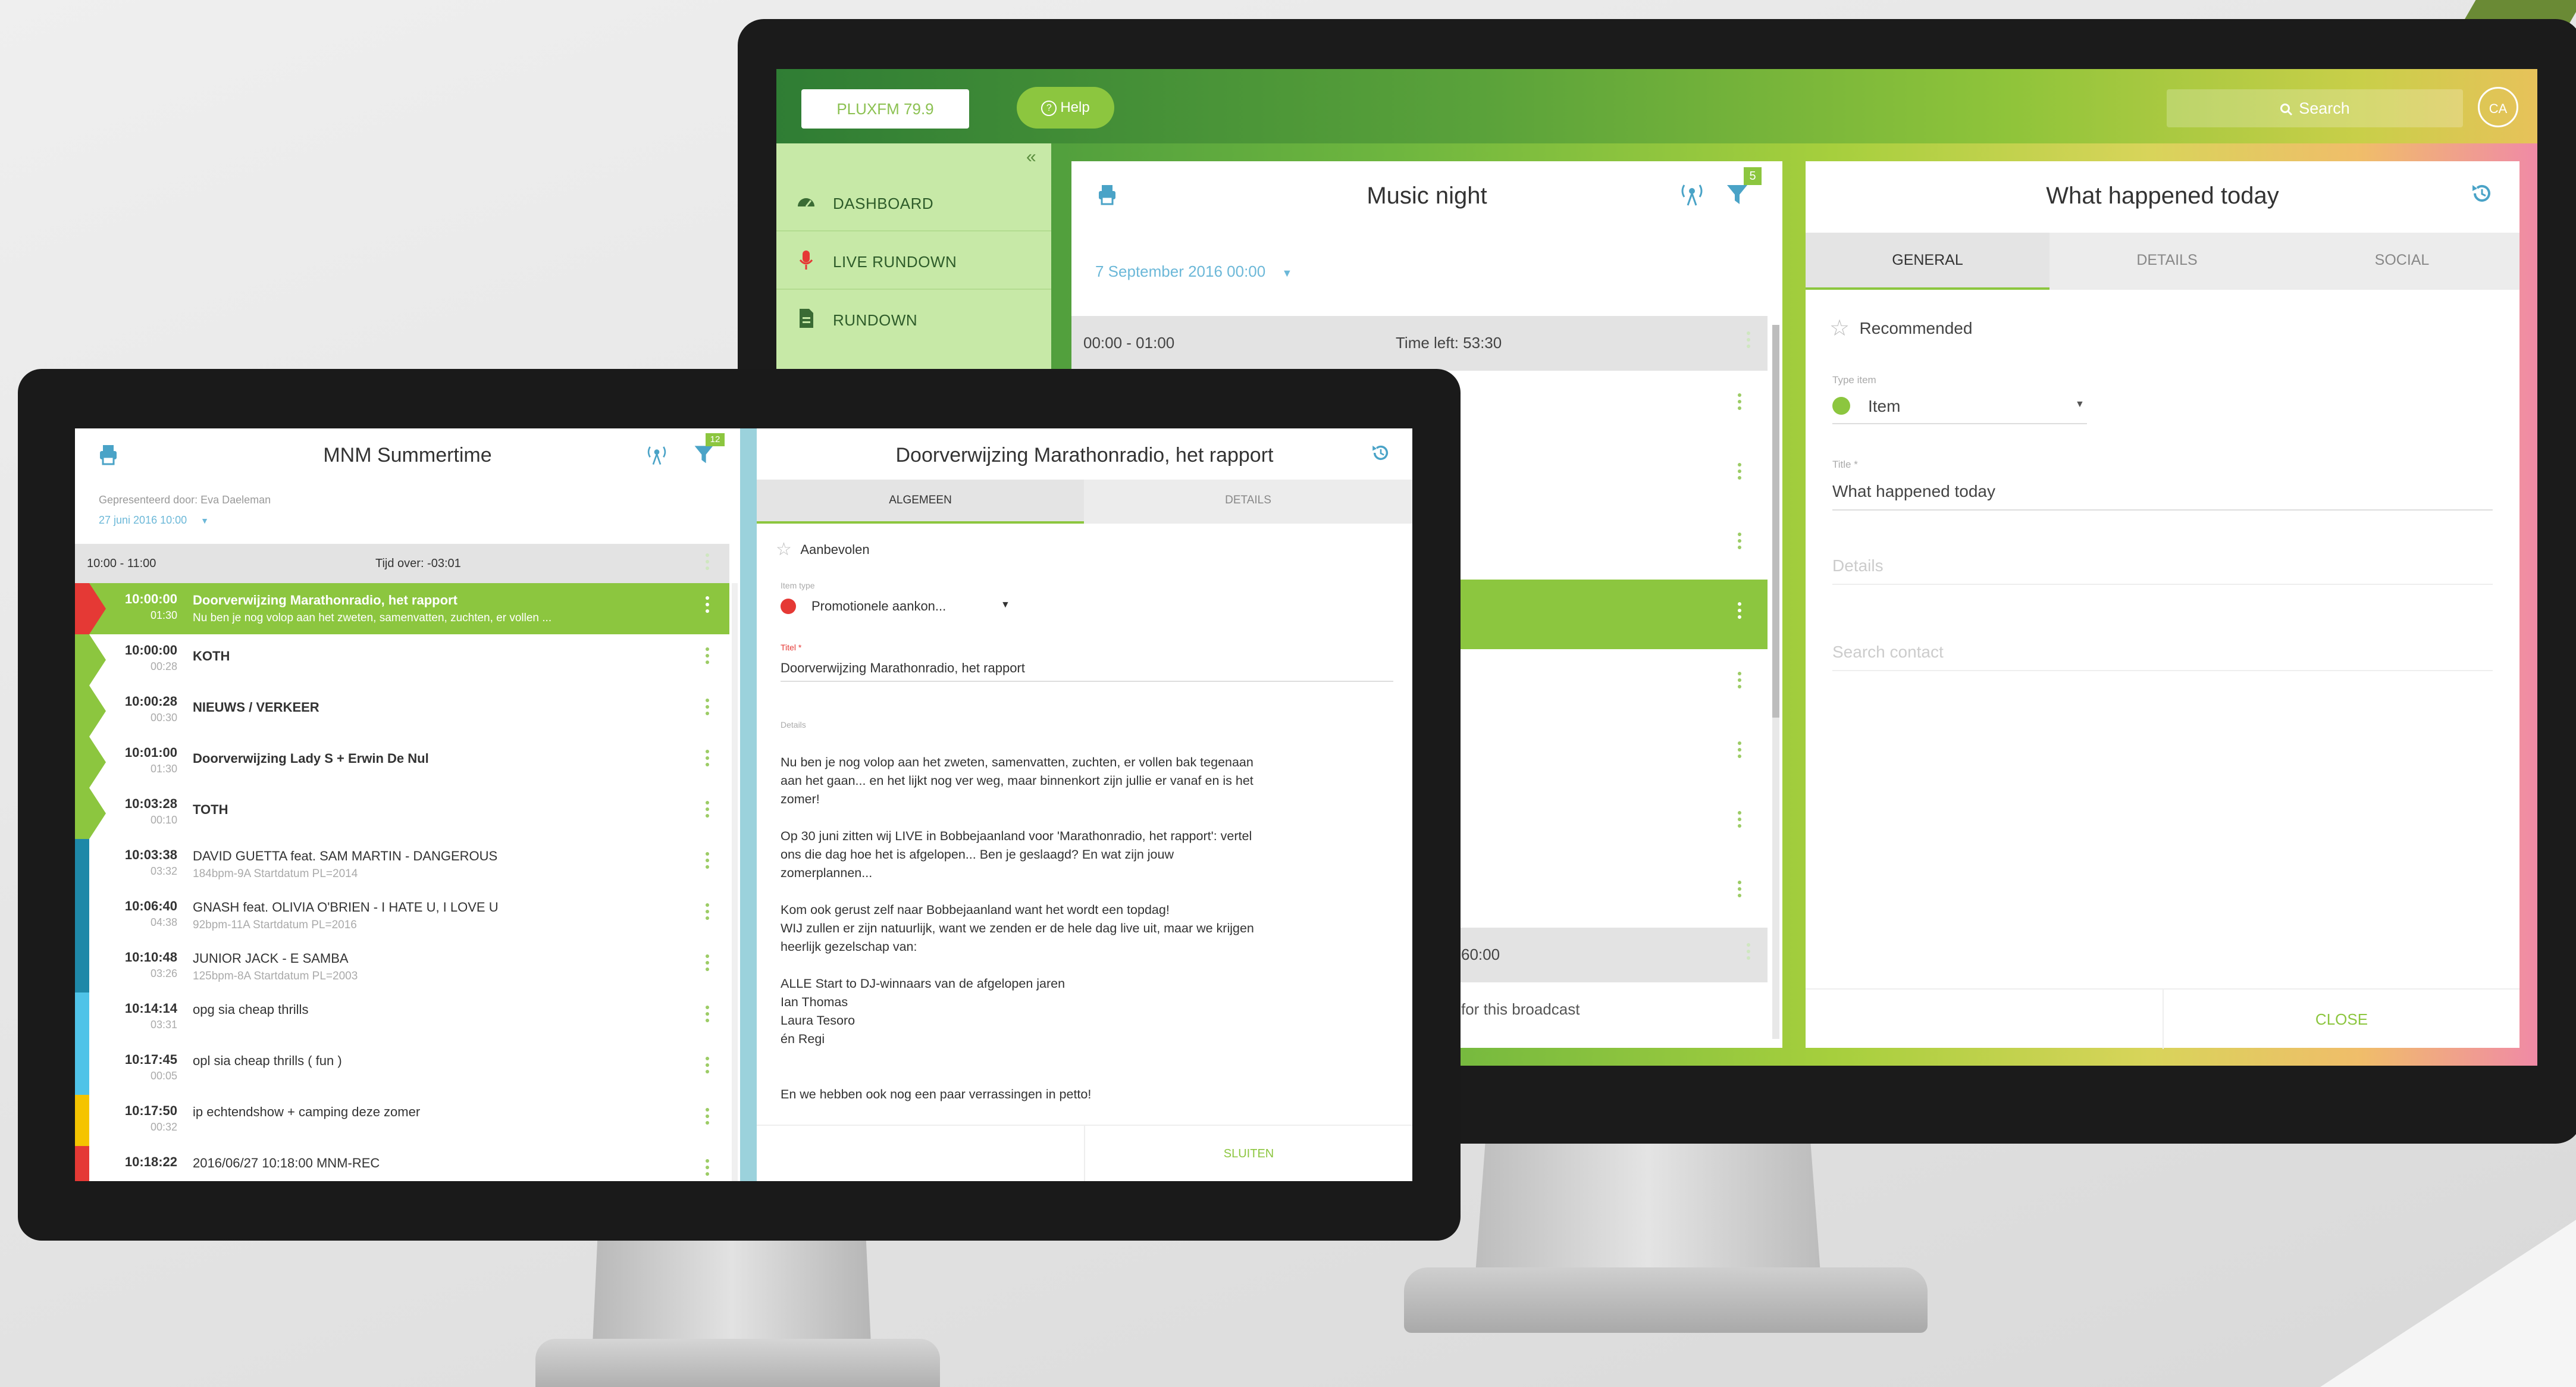 The height and width of the screenshot is (1387, 2576). What do you see at coordinates (800, 799) in the screenshot?
I see `details-line: zomer!` at bounding box center [800, 799].